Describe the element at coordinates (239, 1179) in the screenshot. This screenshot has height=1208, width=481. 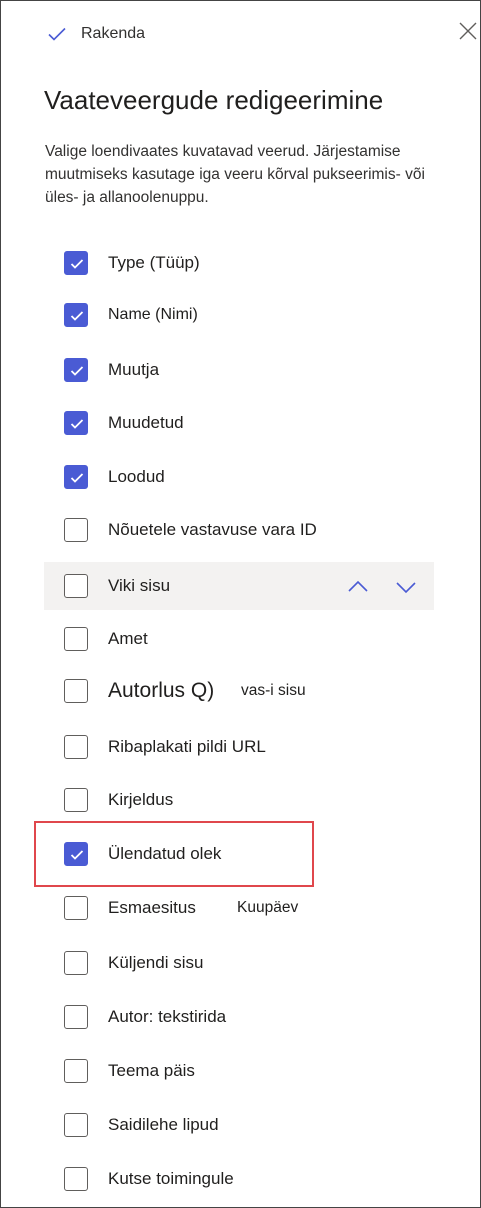
I see `column-row: Kutse toimingule` at that location.